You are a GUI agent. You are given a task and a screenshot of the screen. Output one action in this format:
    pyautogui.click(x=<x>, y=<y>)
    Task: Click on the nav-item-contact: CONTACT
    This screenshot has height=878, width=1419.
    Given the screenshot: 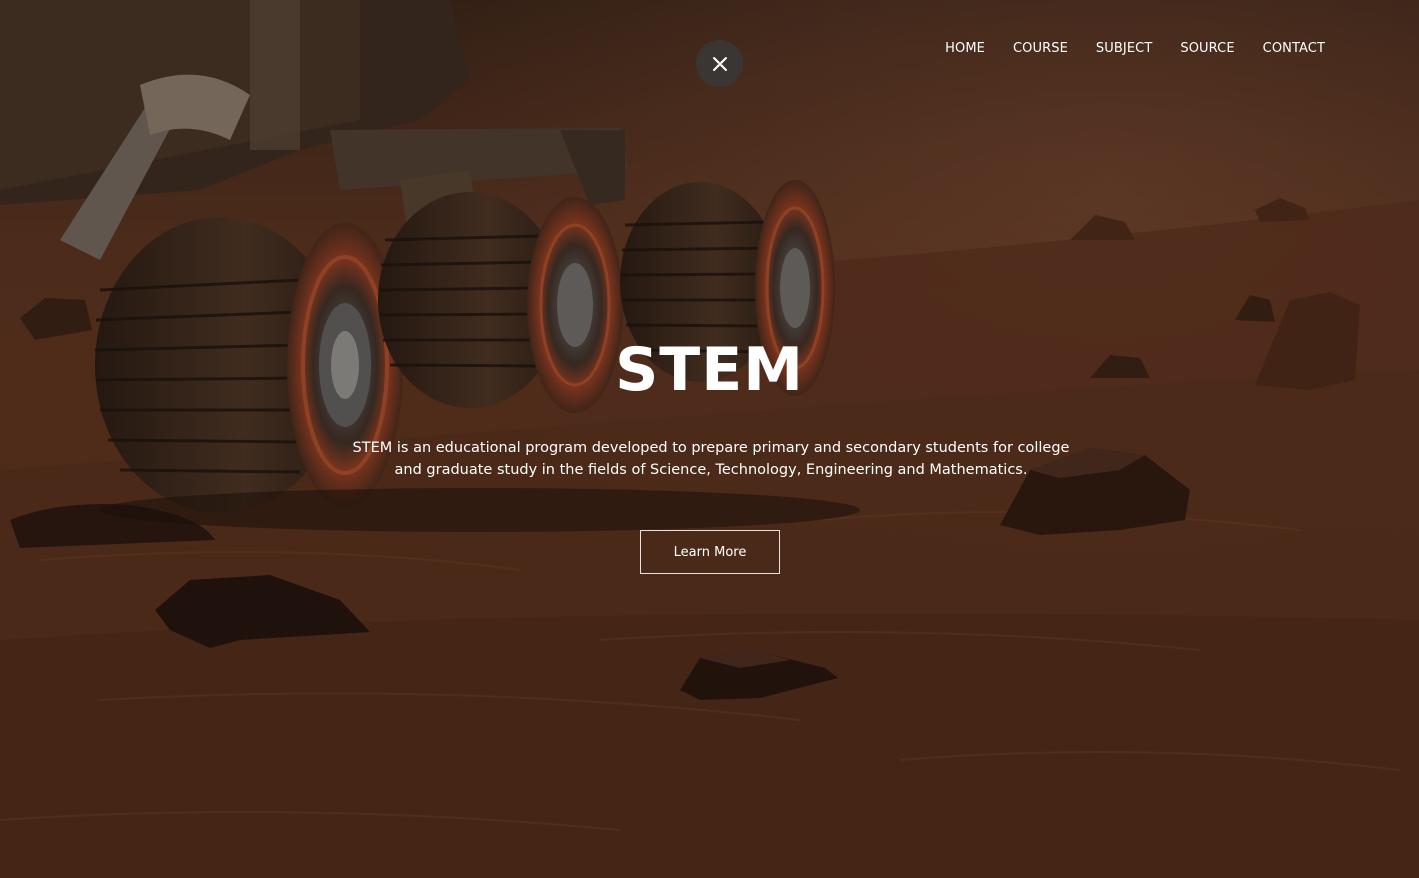 What is the action you would take?
    pyautogui.click(x=1294, y=49)
    